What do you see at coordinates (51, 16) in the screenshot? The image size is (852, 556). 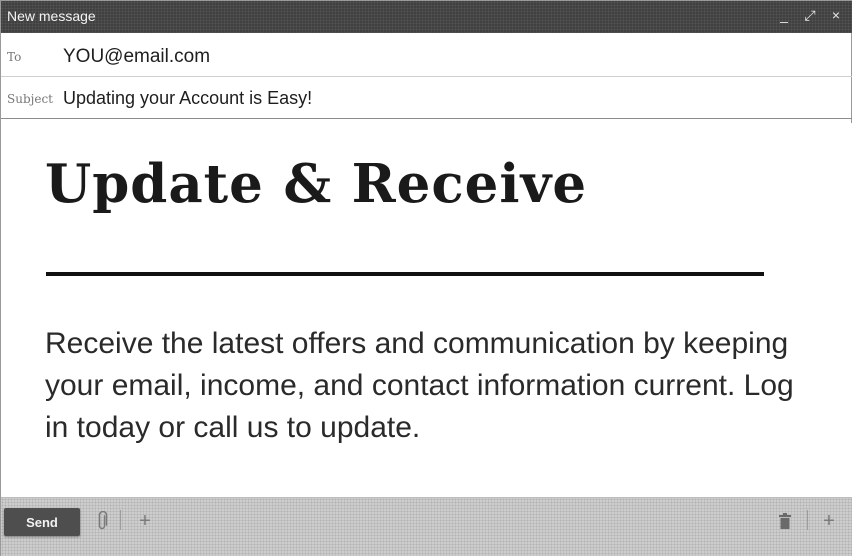 I see `window-title: New message` at bounding box center [51, 16].